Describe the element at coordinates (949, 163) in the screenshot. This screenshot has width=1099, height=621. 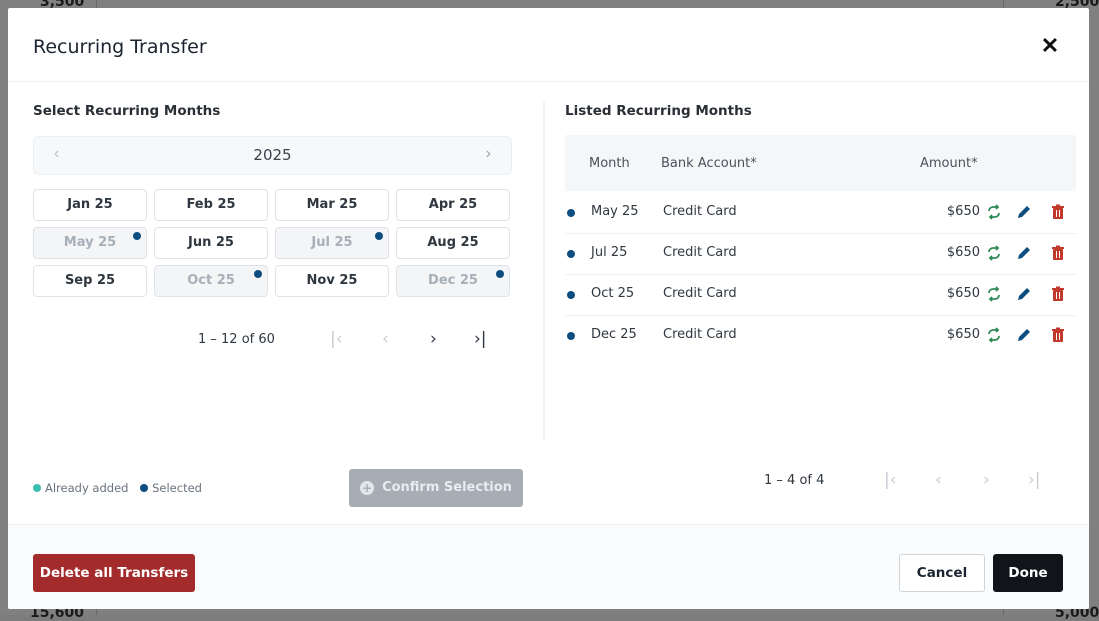
I see `column-amount: Amount*` at that location.